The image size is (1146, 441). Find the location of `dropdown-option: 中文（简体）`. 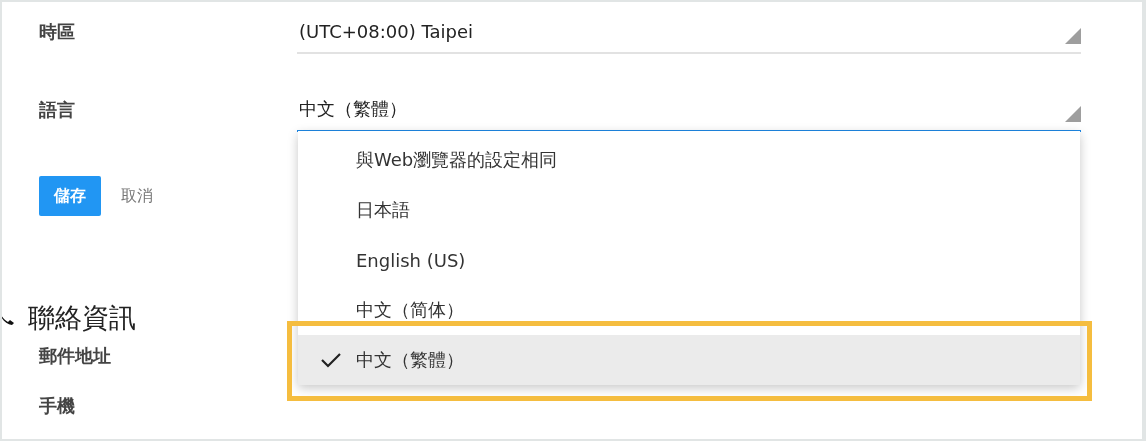

dropdown-option: 中文（简体） is located at coordinates (689, 310).